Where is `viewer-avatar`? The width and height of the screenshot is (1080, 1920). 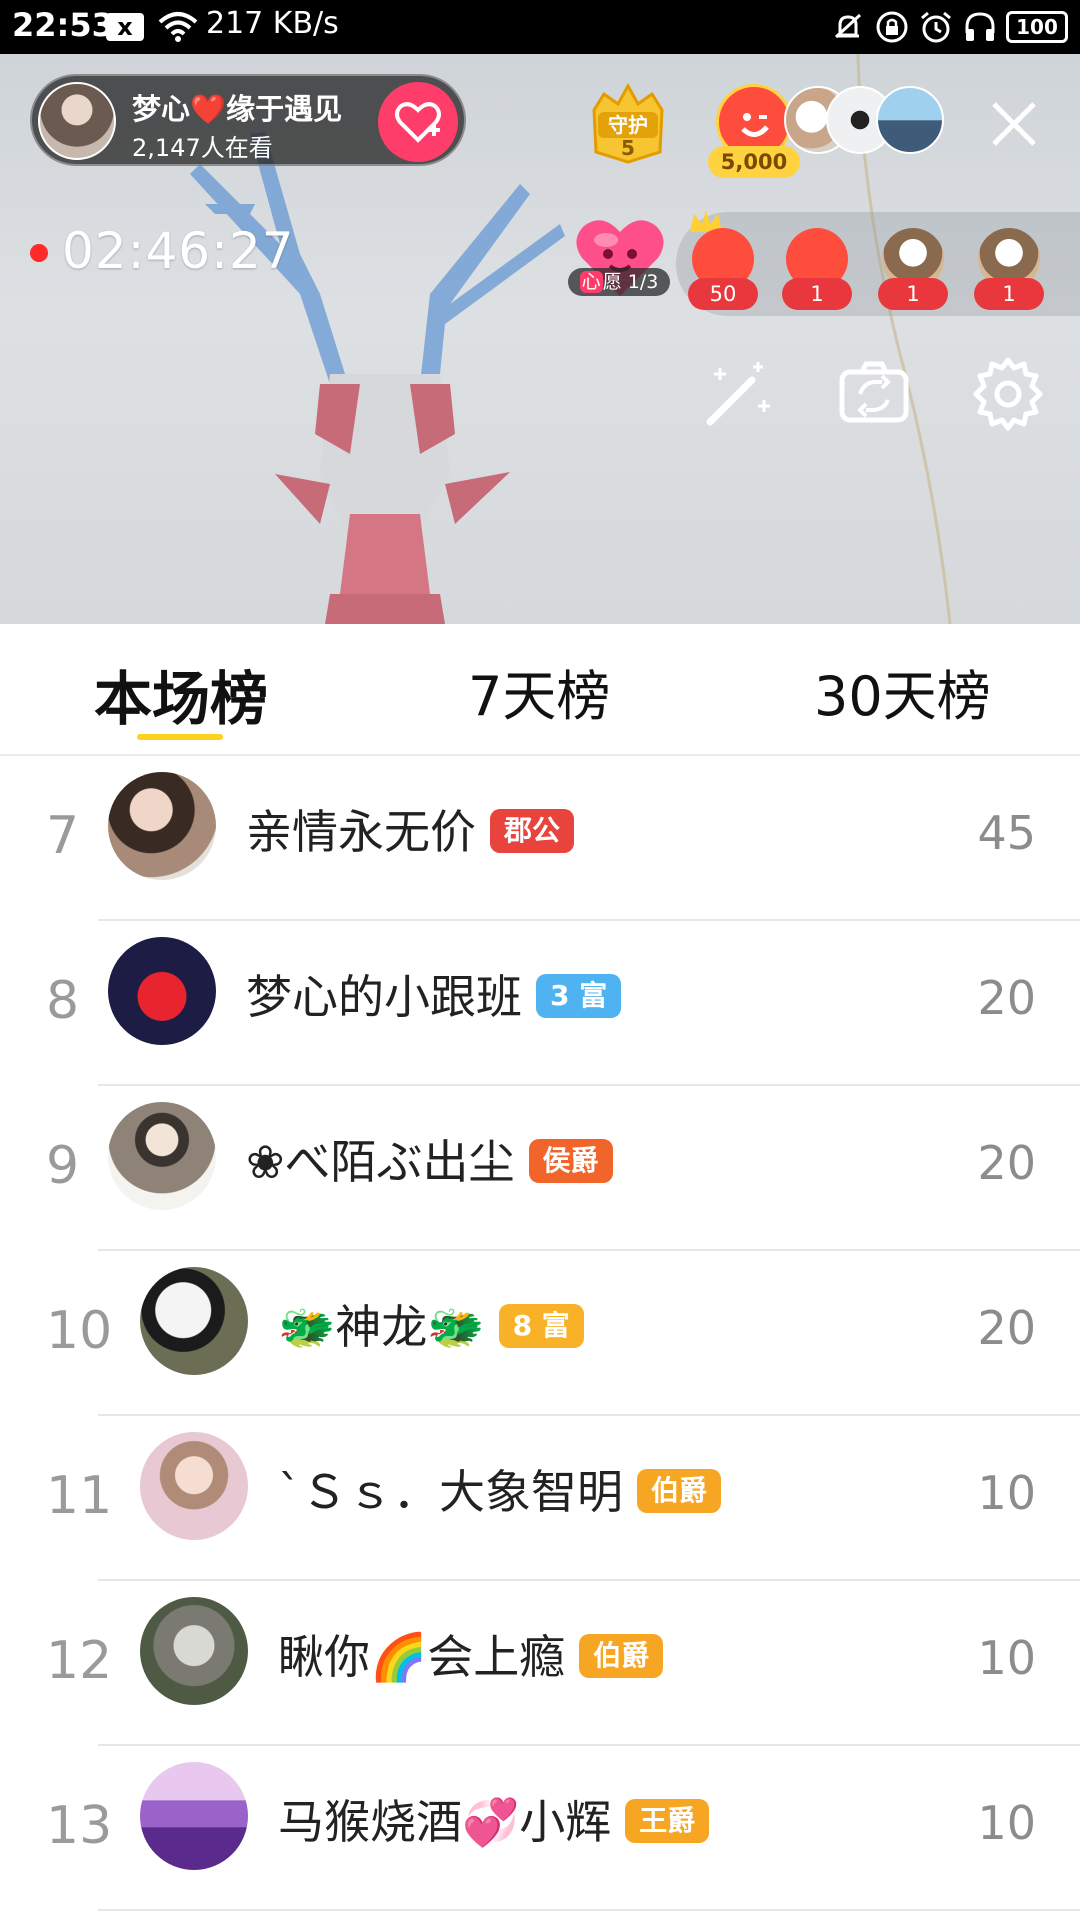
viewer-avatar is located at coordinates (910, 120).